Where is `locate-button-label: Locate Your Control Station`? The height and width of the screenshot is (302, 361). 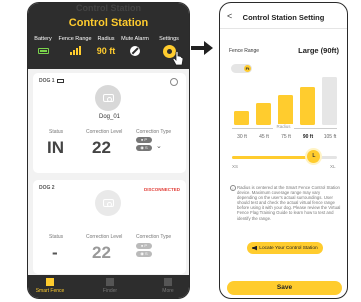 locate-button-label: Locate Your Control Station is located at coordinates (288, 248).